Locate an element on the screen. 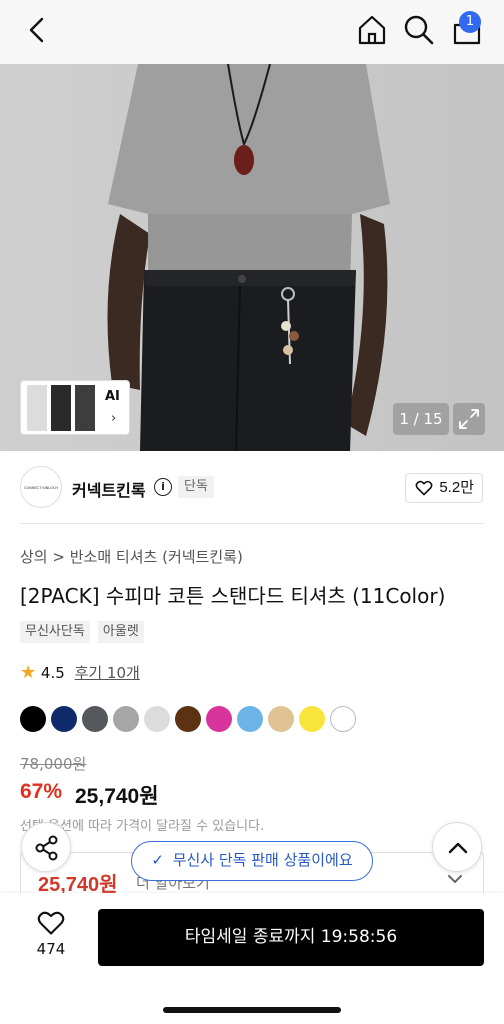 Image resolution: width=504 pixels, height=1024 pixels. brand-logo: CONNECT KINLOCH is located at coordinates (41, 487).